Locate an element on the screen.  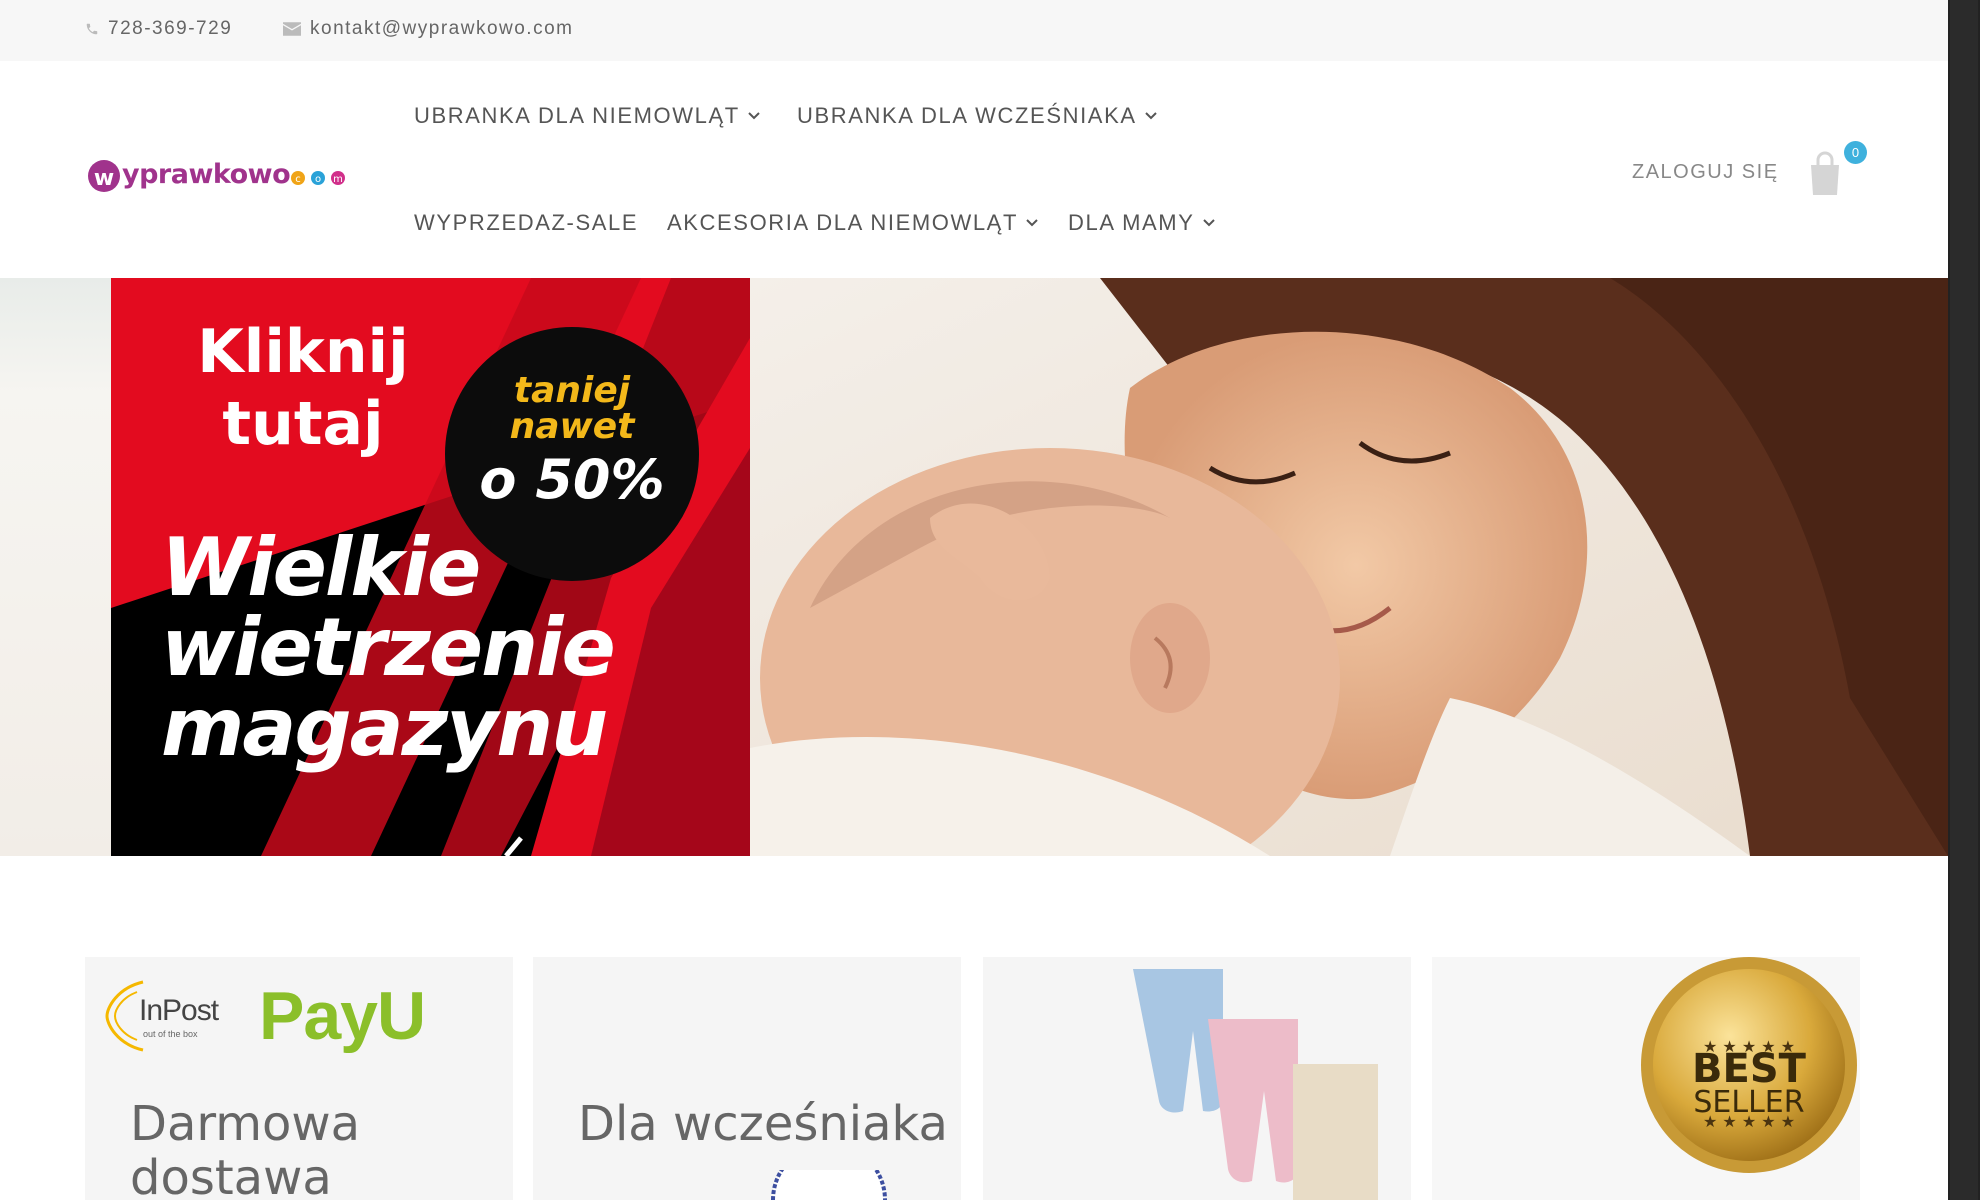
nav-akcesoria: AKCESORIA DLA NIEMOWLĄT is located at coordinates (852, 223).